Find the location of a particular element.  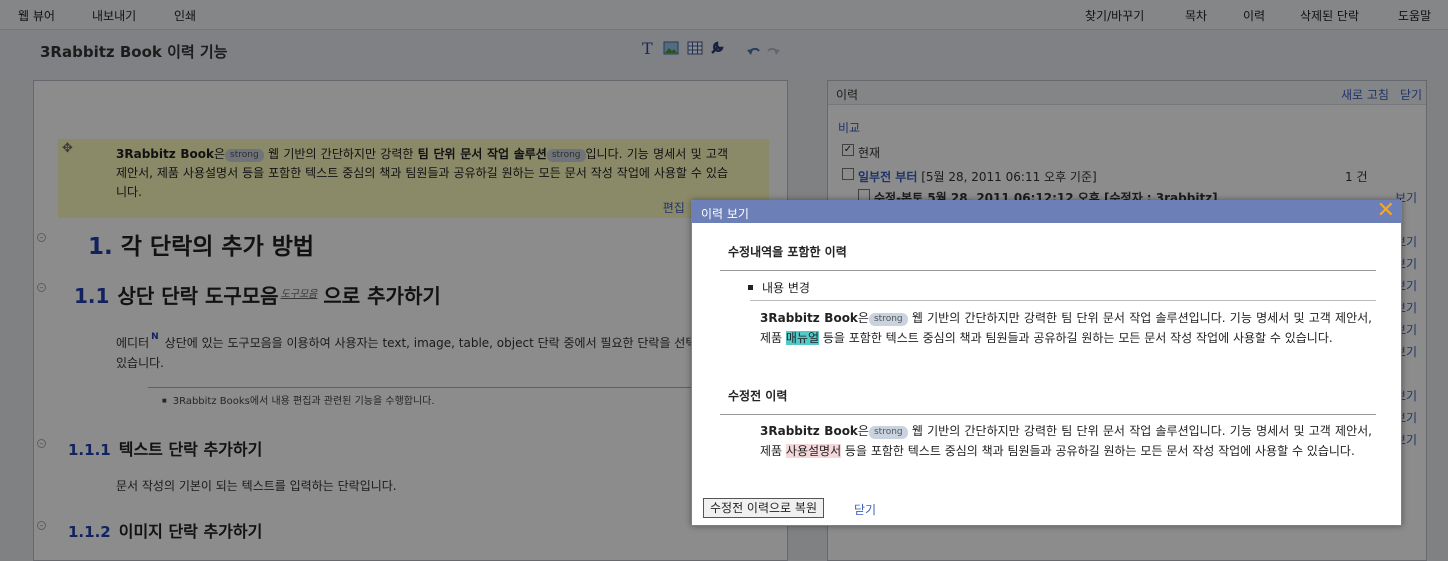

change-type: 내용 변경 is located at coordinates (779, 287).